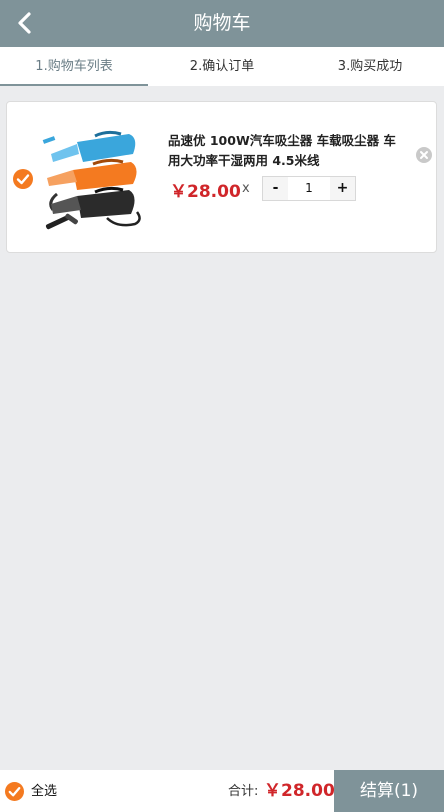 The height and width of the screenshot is (812, 444). I want to click on increment-button: +, so click(342, 188).